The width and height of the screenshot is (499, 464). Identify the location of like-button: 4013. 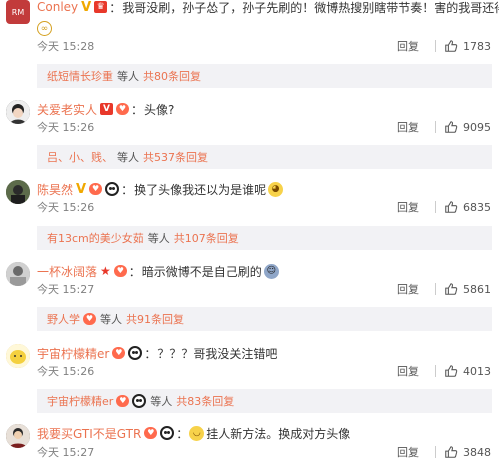
(463, 371).